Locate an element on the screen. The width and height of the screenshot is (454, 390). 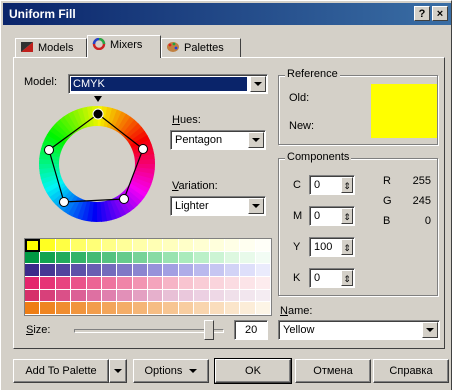
model-dropdown-arrow is located at coordinates (258, 84).